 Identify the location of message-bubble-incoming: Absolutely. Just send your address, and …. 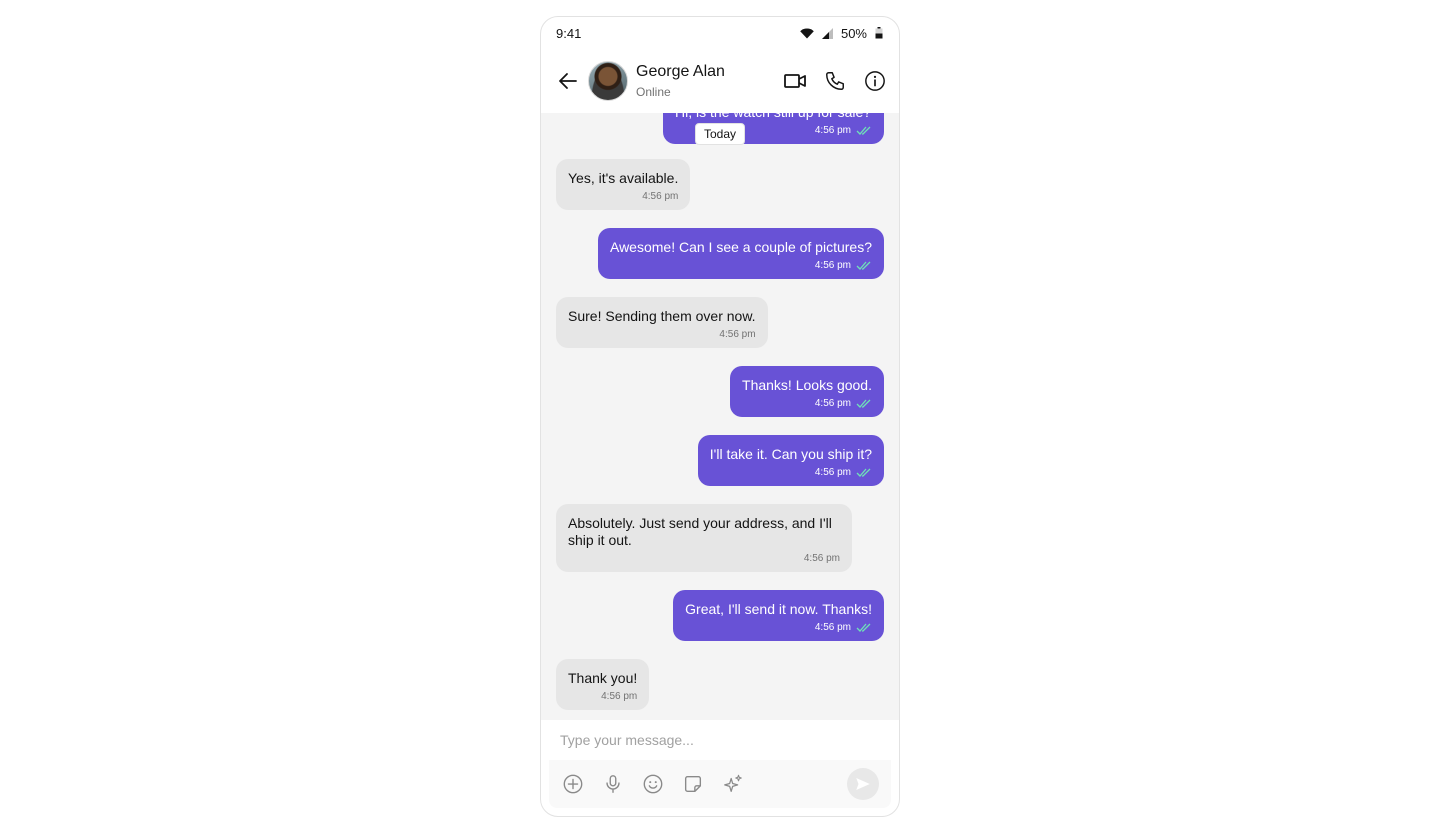
(704, 538).